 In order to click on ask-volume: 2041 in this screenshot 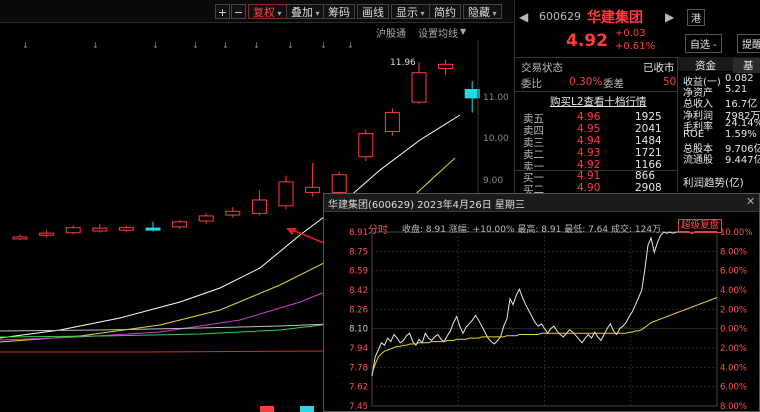, I will do `click(648, 129)`.